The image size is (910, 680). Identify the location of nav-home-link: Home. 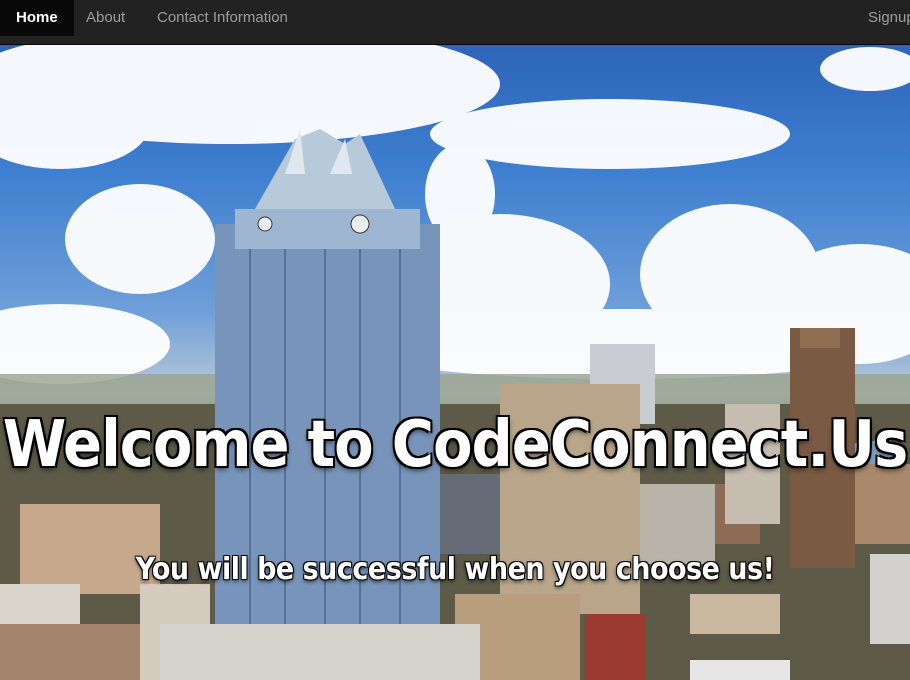
(37, 18).